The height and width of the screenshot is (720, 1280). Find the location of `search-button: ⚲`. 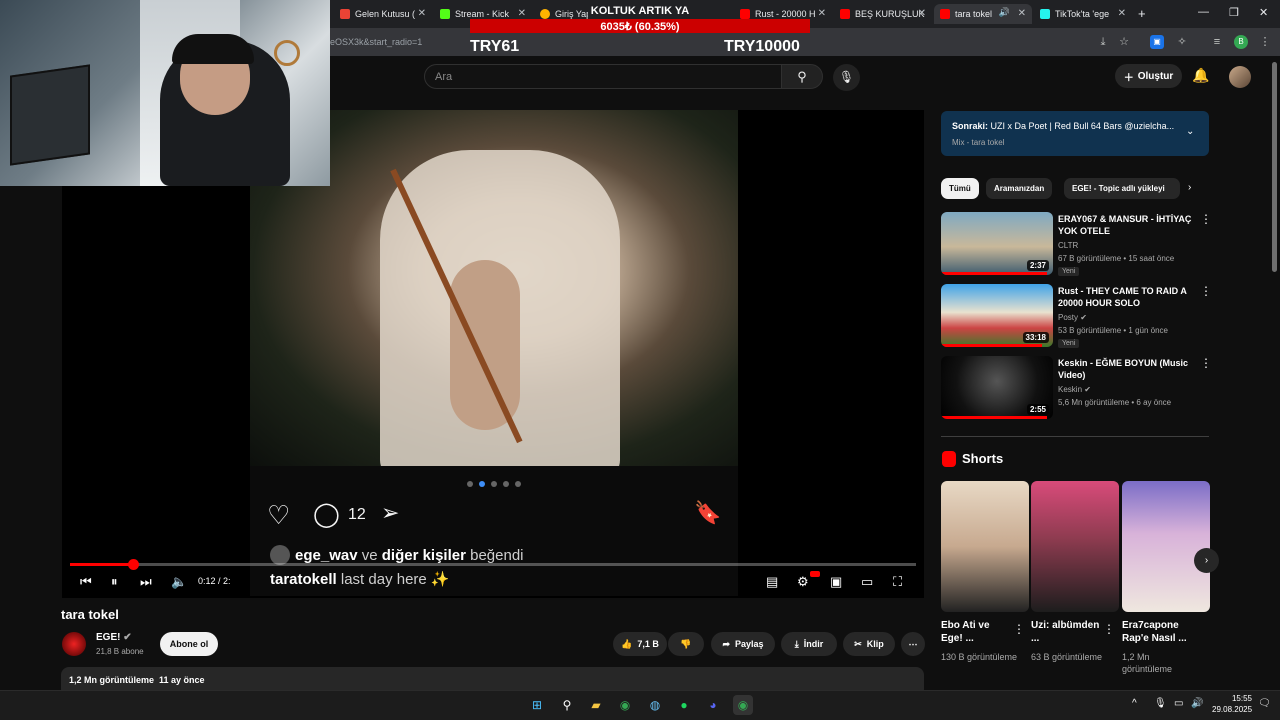

search-button: ⚲ is located at coordinates (802, 76).